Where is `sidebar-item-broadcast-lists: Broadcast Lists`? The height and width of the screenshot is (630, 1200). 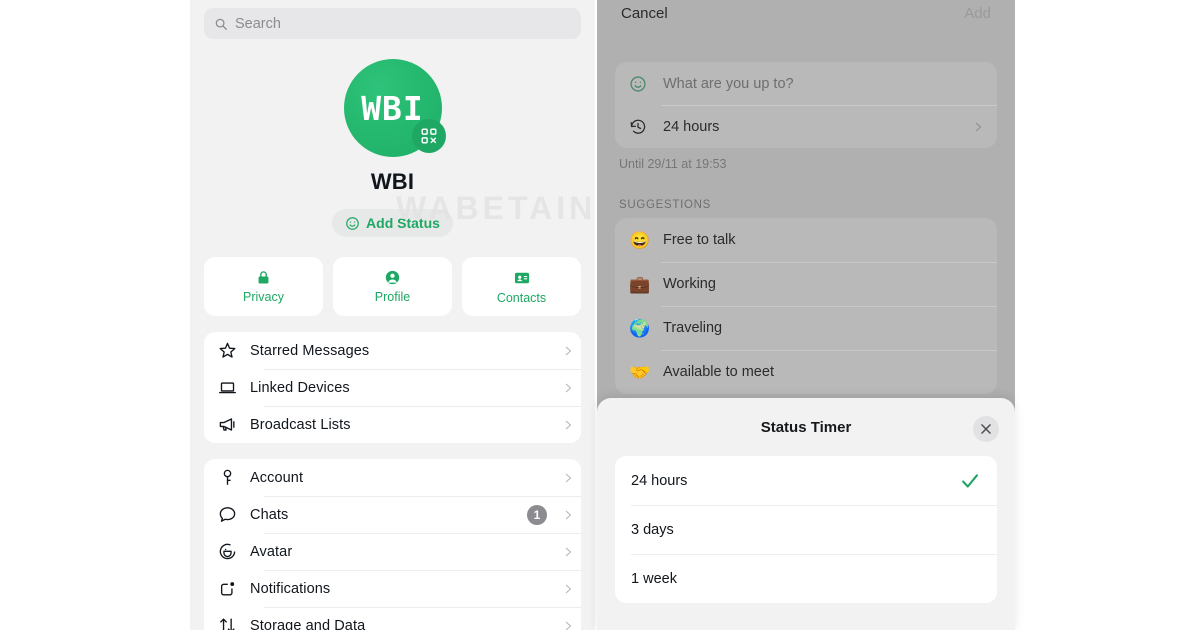 sidebar-item-broadcast-lists: Broadcast Lists is located at coordinates (392, 424).